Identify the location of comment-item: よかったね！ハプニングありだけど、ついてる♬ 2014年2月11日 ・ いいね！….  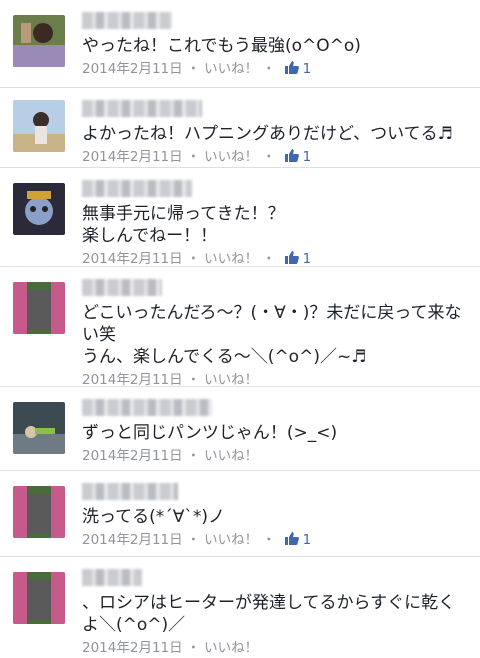
(240, 128).